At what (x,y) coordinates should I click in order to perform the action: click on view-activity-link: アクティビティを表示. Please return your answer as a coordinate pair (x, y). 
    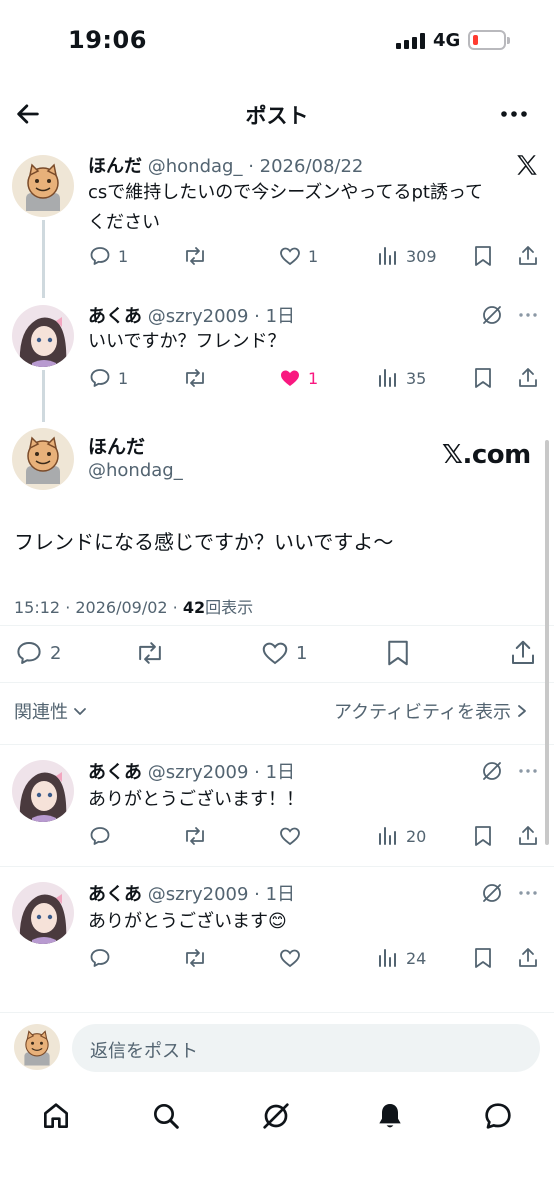
    Looking at the image, I should click on (431, 711).